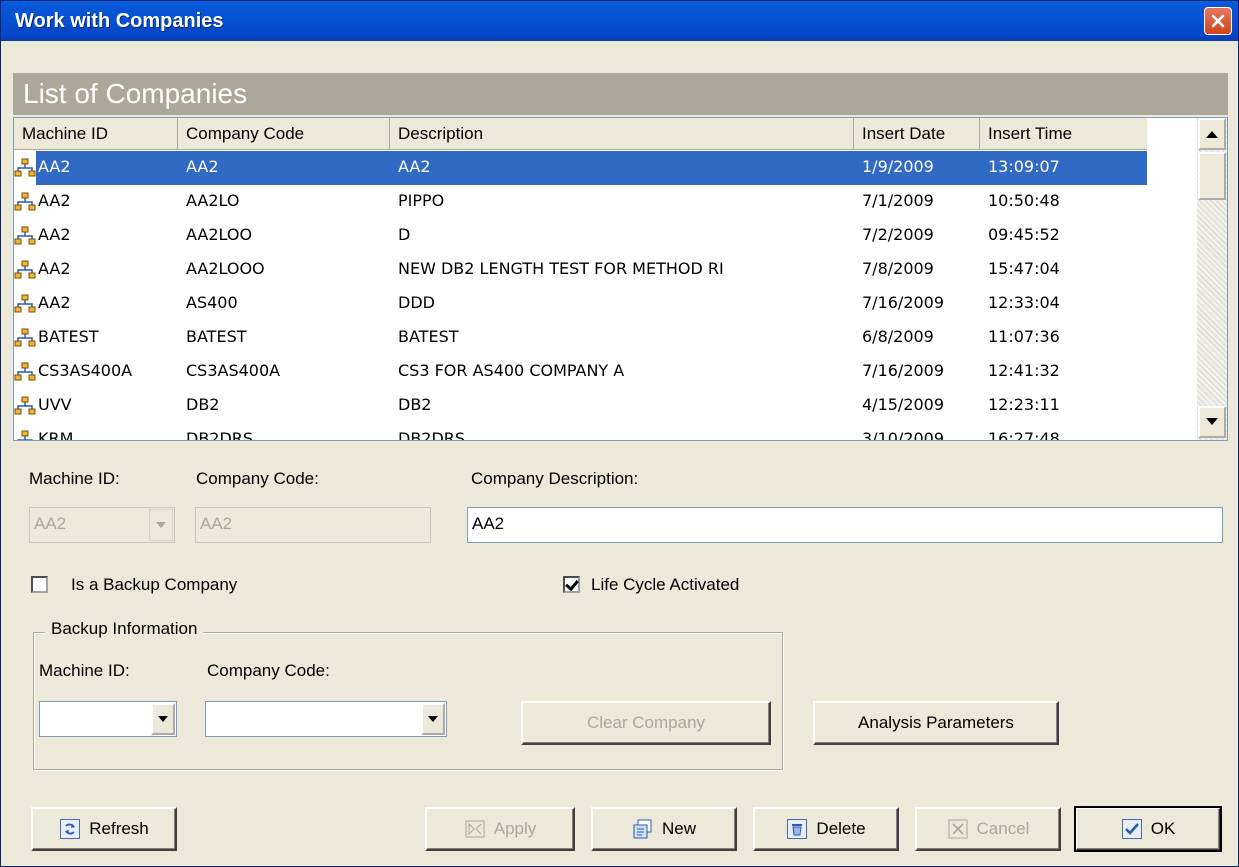 The width and height of the screenshot is (1239, 867). What do you see at coordinates (620, 94) in the screenshot?
I see `list-header: List of Companies` at bounding box center [620, 94].